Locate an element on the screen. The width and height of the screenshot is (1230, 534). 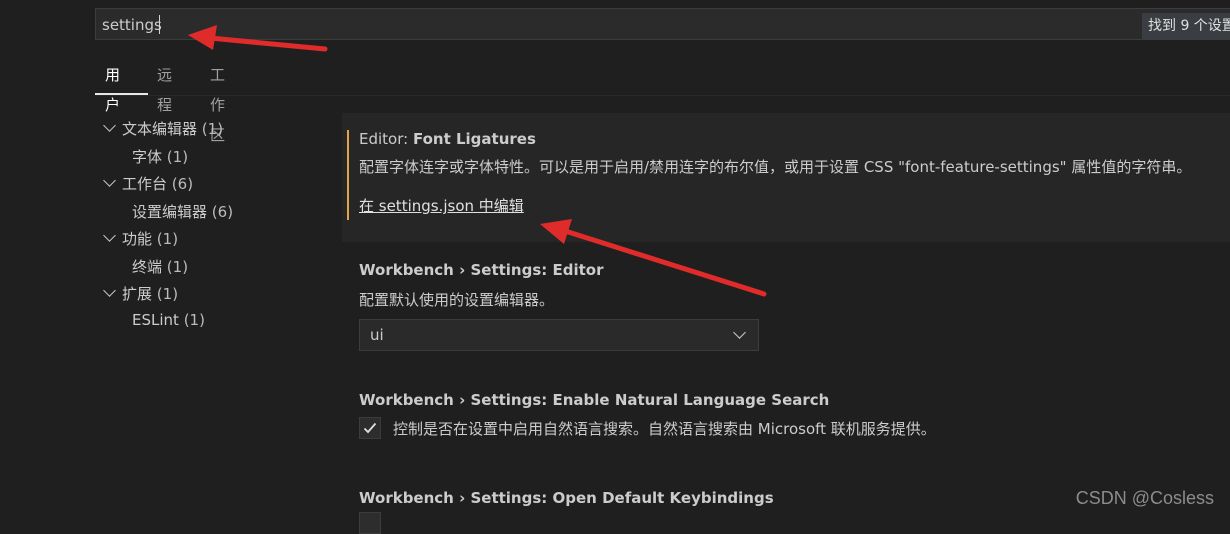
annotation-arrow-link is located at coordinates (653, 258).